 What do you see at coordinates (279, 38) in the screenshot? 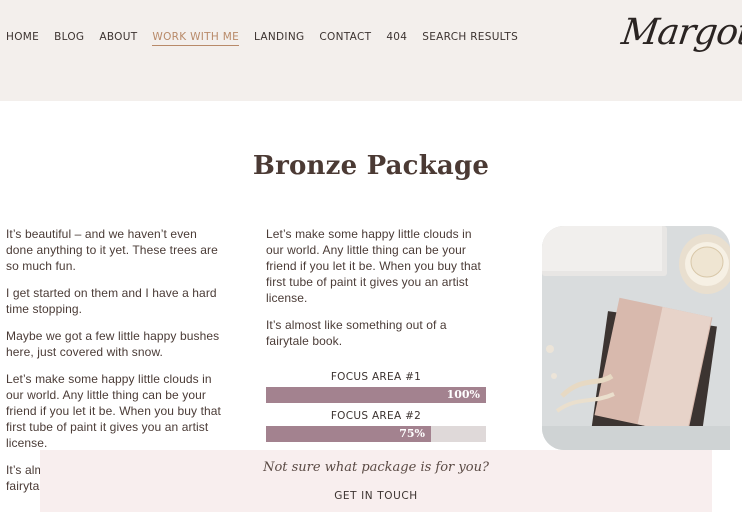
I see `nav-item-landing: LANDING` at bounding box center [279, 38].